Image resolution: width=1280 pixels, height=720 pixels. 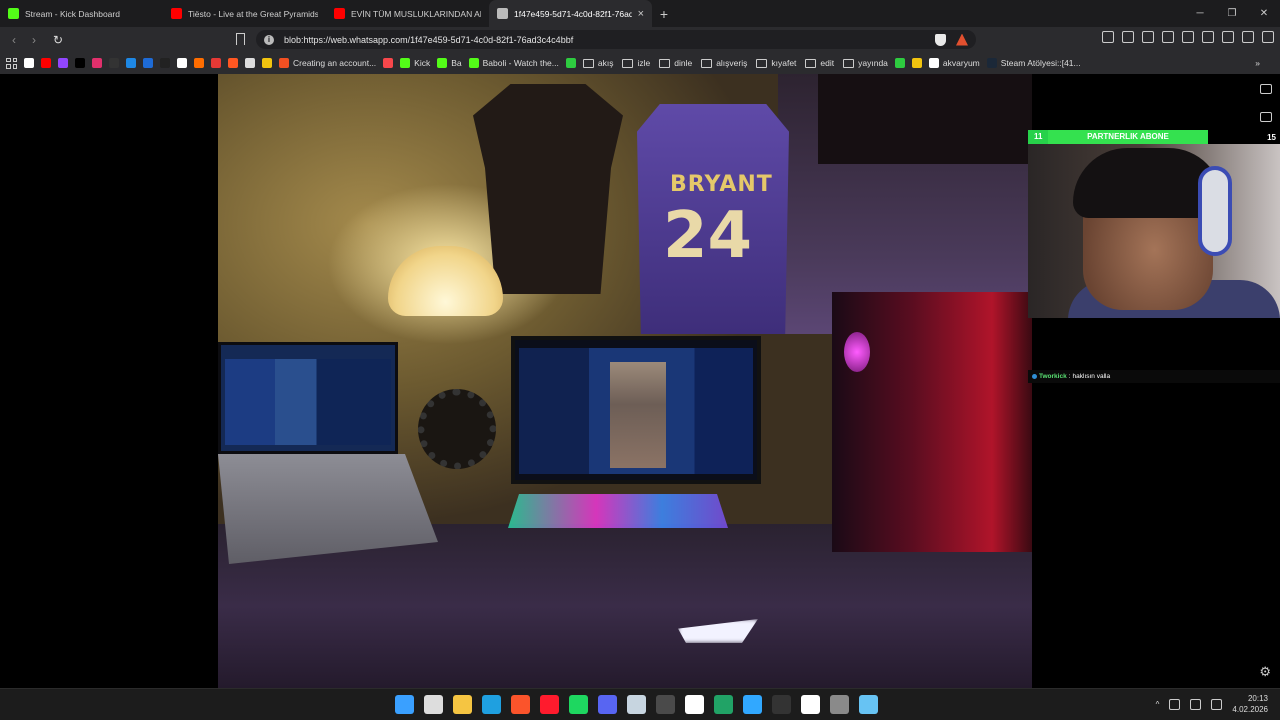 I want to click on bookmark-folder: dinle, so click(x=675, y=63).